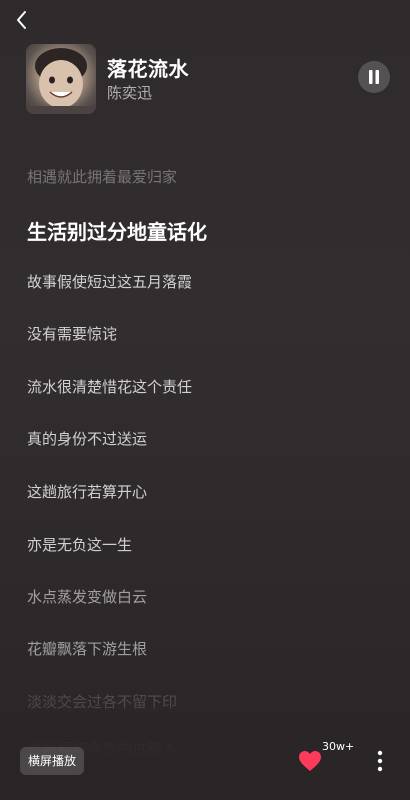  Describe the element at coordinates (109, 281) in the screenshot. I see `lyric-line: 故事假使短过这五月落霞` at that location.